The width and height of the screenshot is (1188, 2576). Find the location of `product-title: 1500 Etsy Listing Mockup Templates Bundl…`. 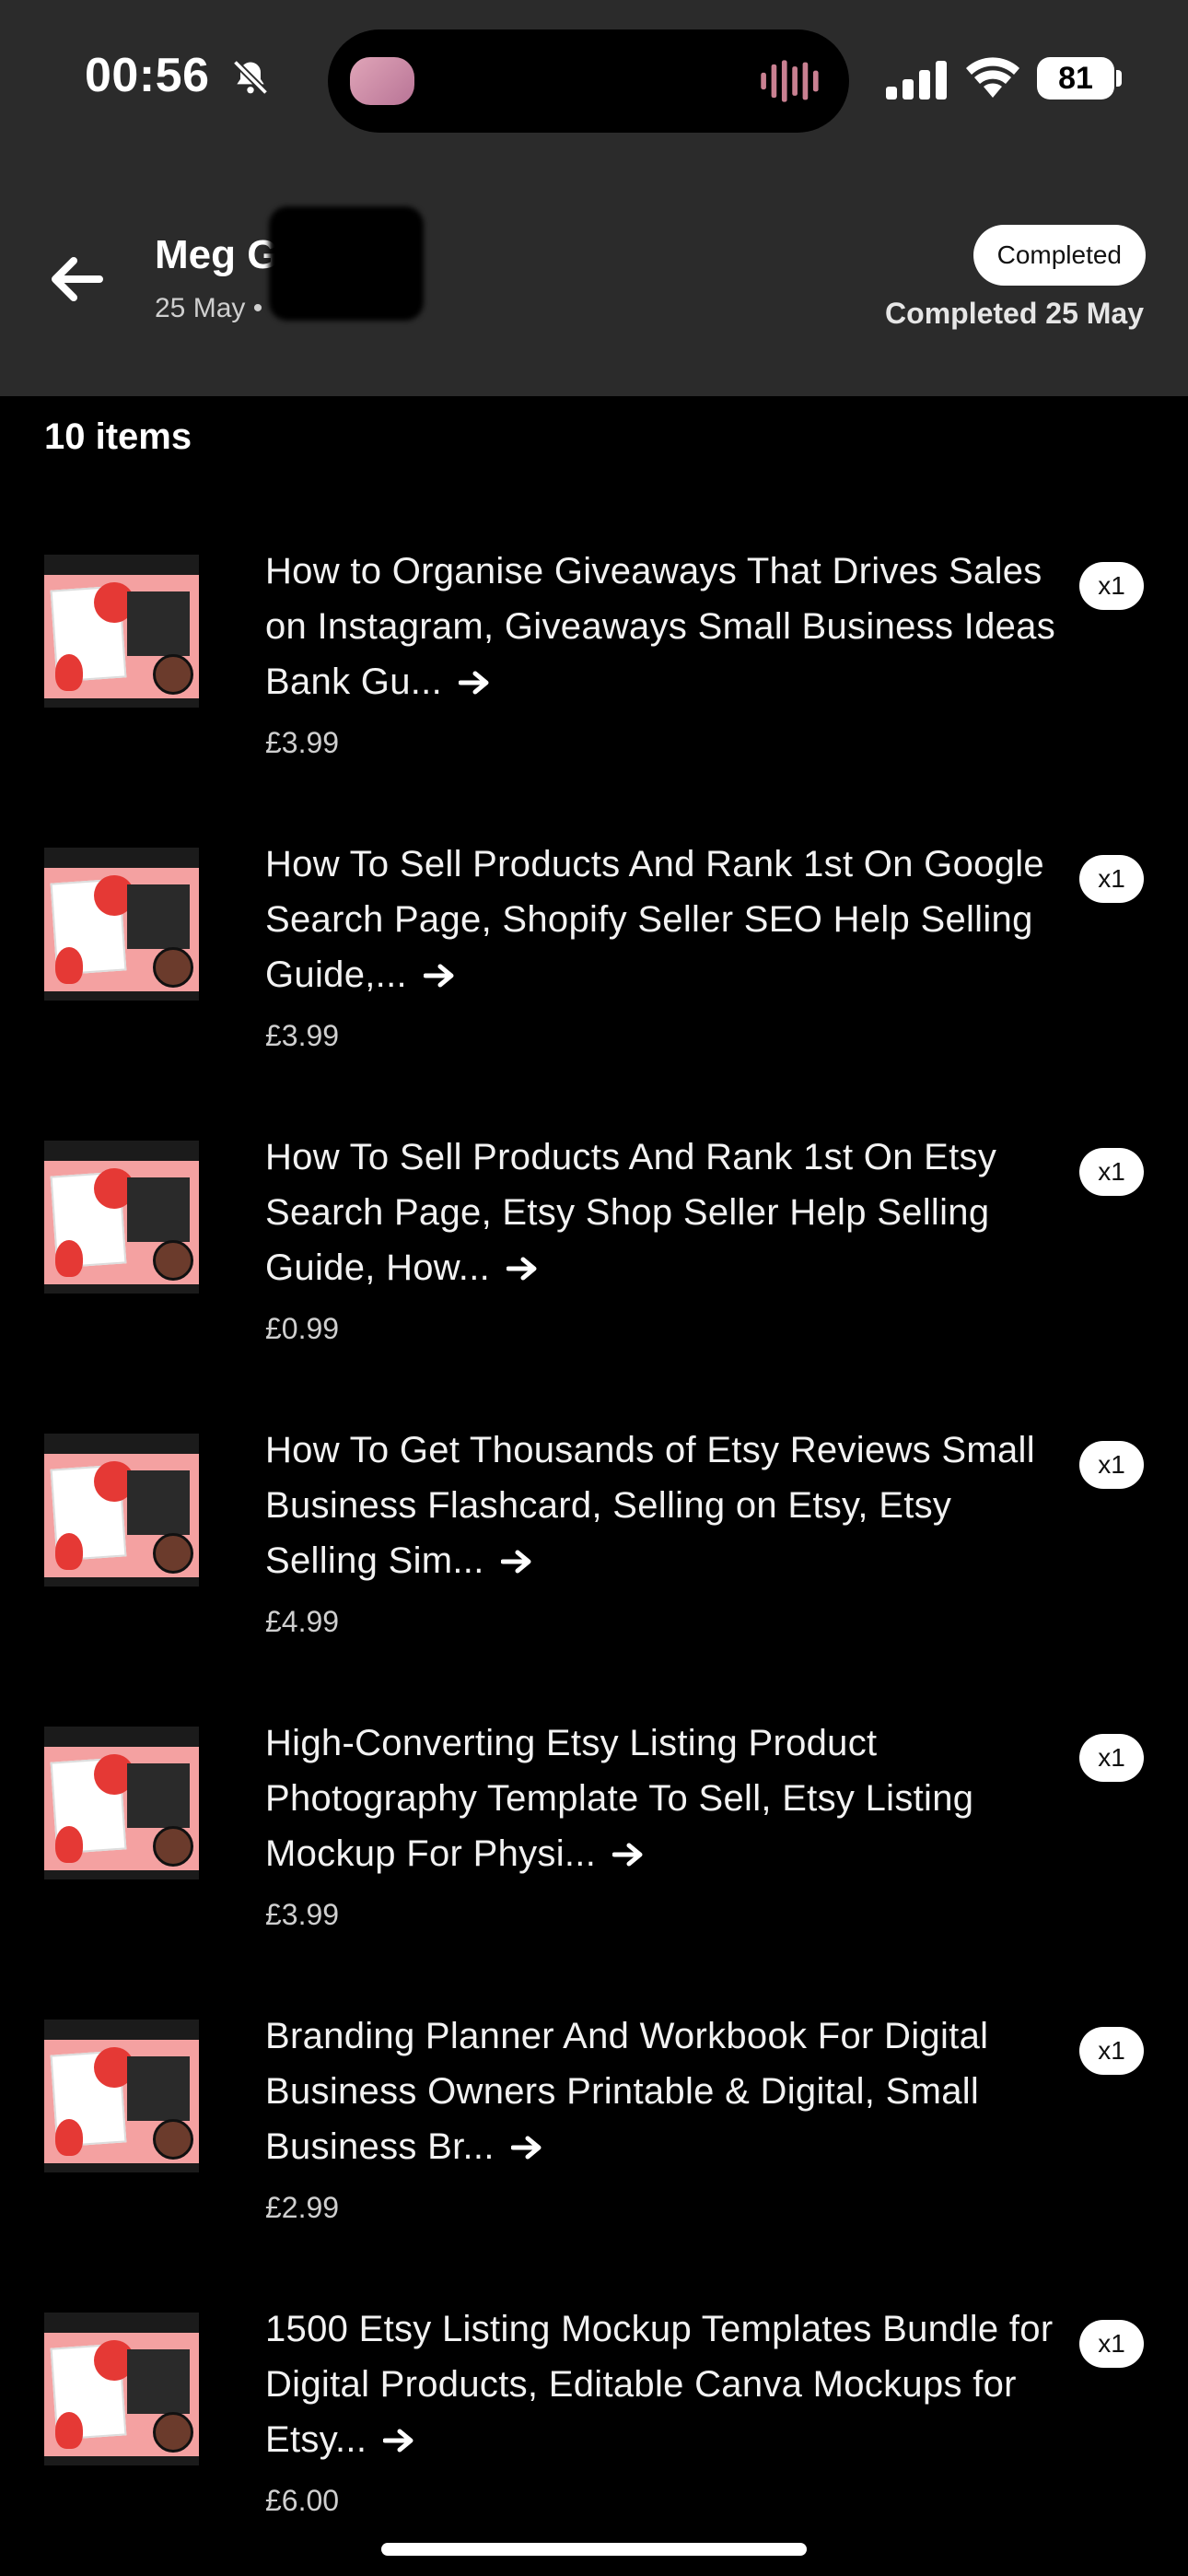

product-title: 1500 Etsy Listing Mockup Templates Bundl… is located at coordinates (661, 2384).